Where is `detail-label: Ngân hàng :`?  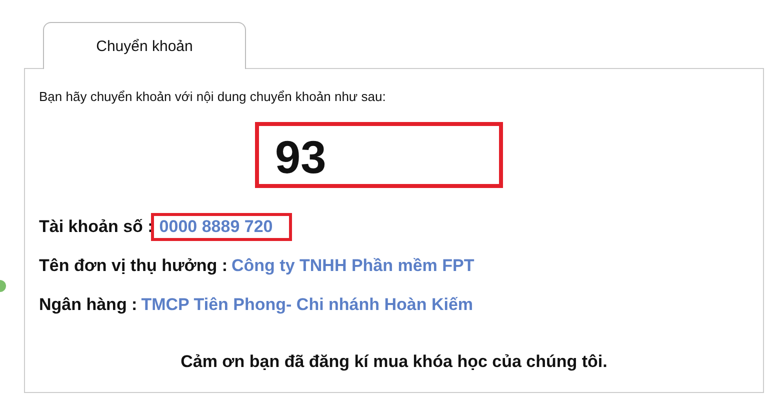
detail-label: Ngân hàng : is located at coordinates (88, 305).